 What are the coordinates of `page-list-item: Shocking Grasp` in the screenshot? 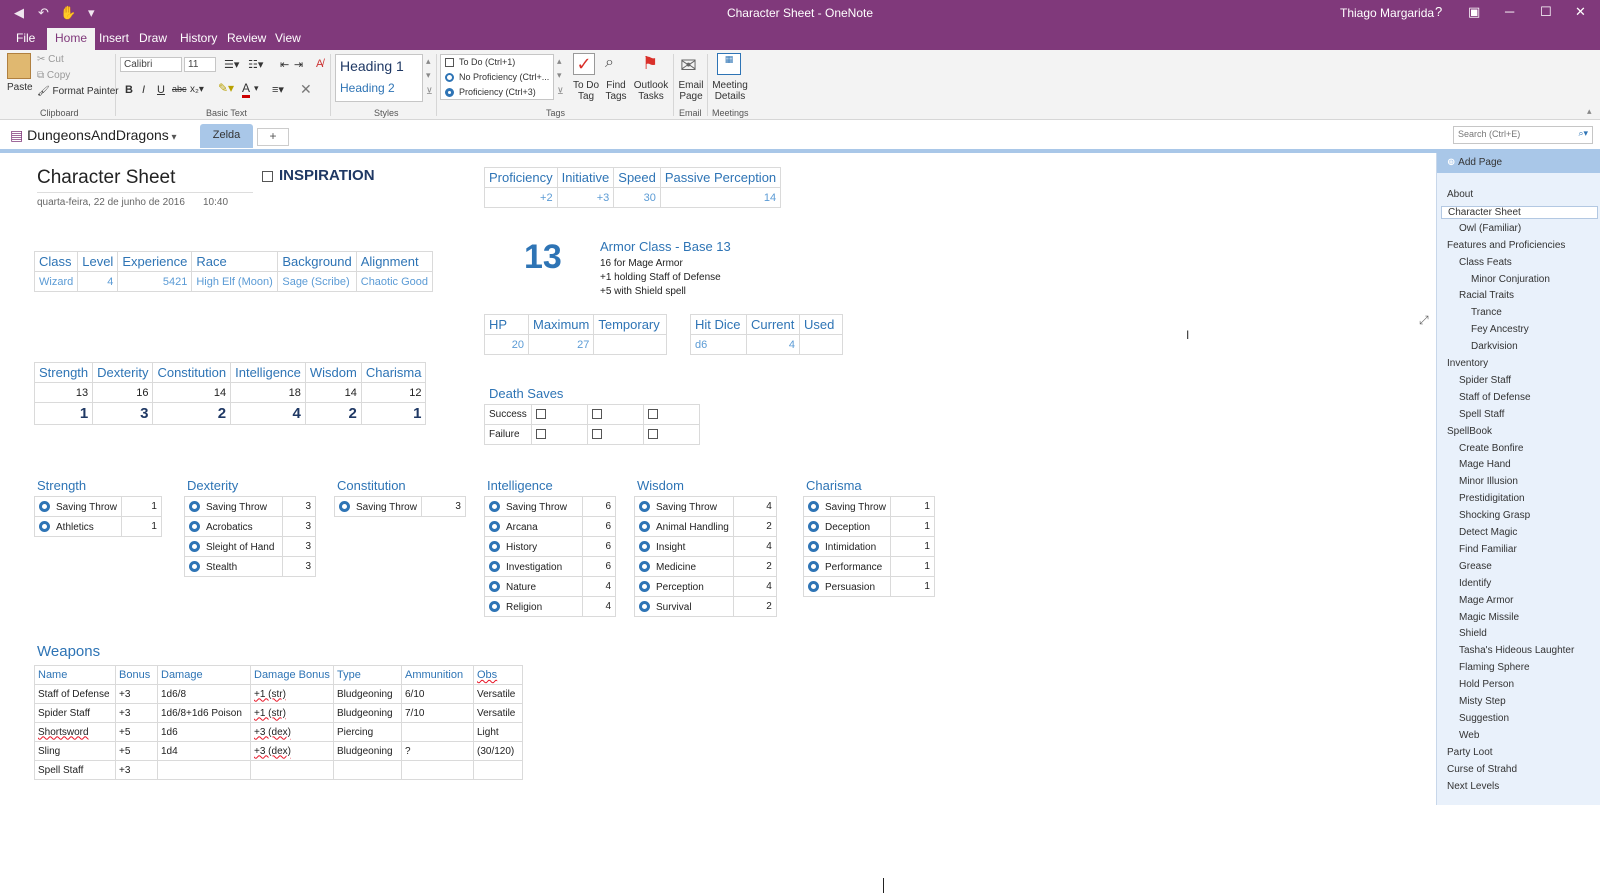 It's located at (1494, 515).